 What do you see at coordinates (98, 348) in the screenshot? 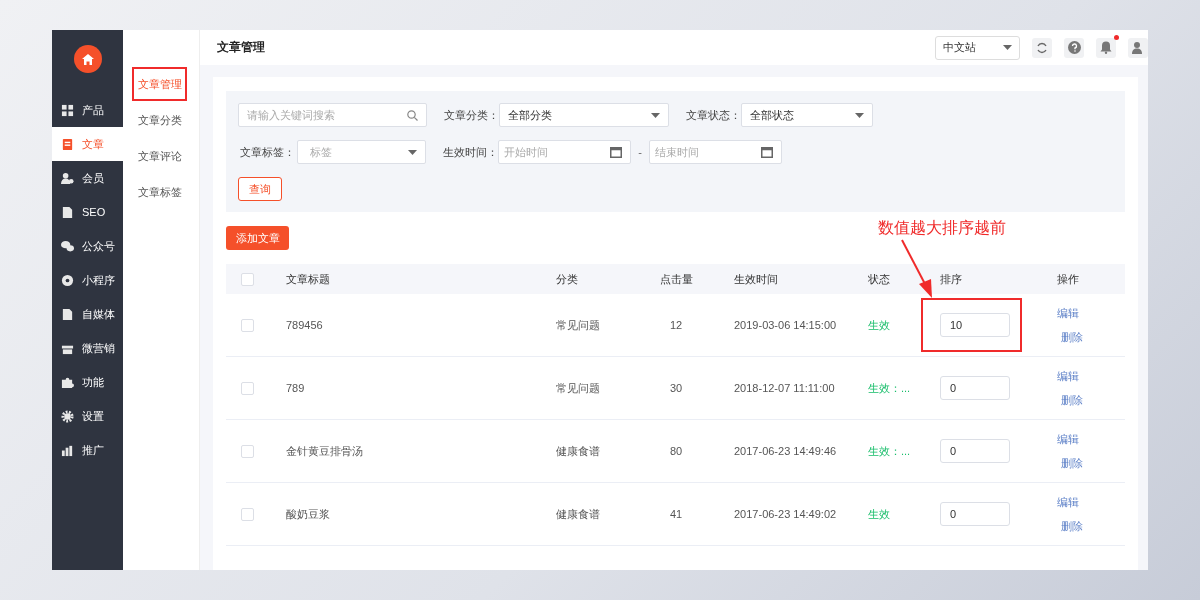
I see `sidebar-label: 微营销` at bounding box center [98, 348].